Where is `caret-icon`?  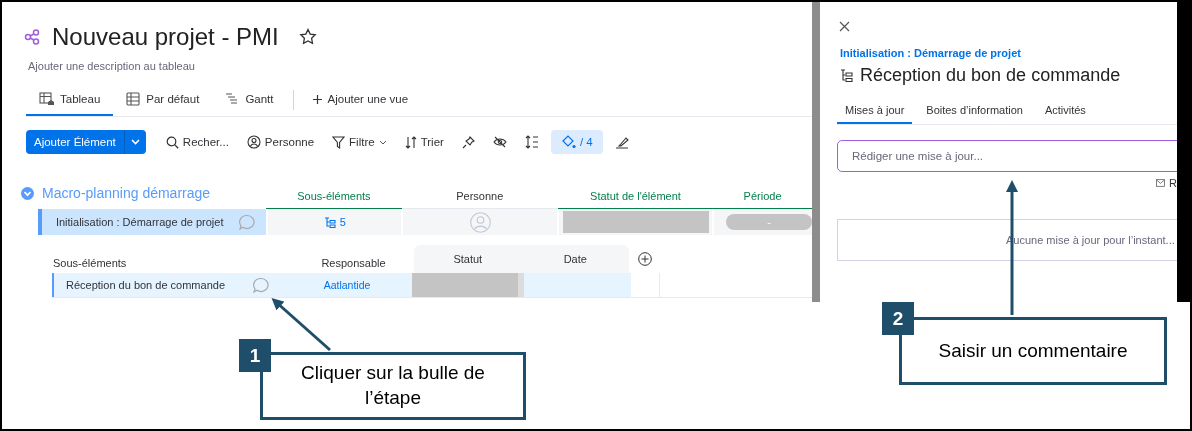
caret-icon is located at coordinates (135, 142).